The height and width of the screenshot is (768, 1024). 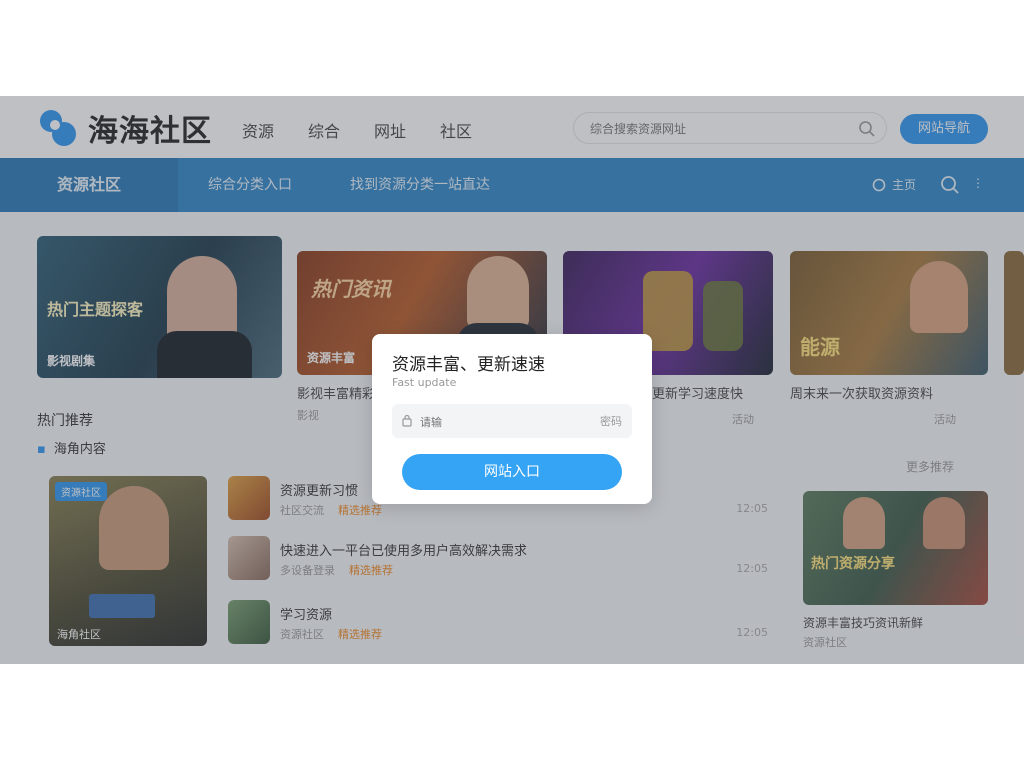 I want to click on site-entry-button: 网站入口, so click(x=512, y=472).